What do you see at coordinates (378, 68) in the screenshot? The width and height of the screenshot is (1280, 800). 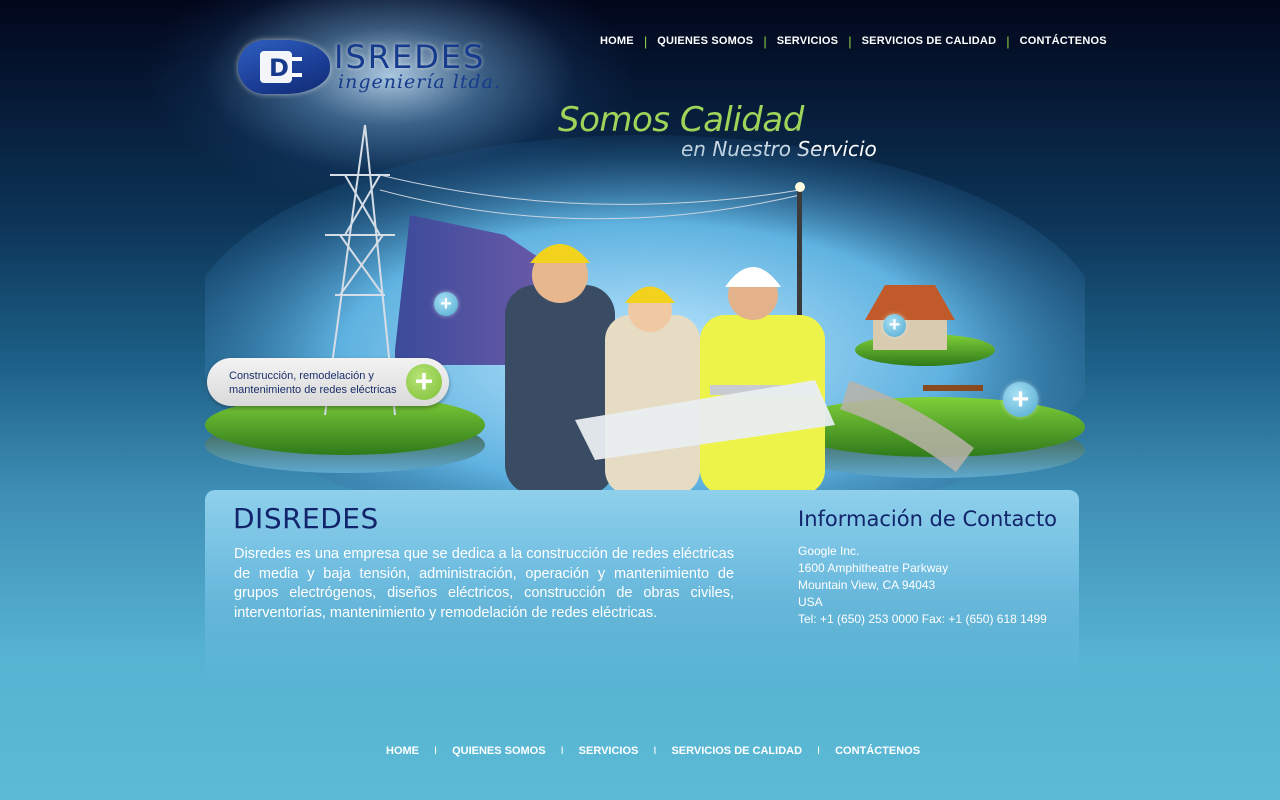 I see `site-logo: D ISREDES ingeniería ltda.` at bounding box center [378, 68].